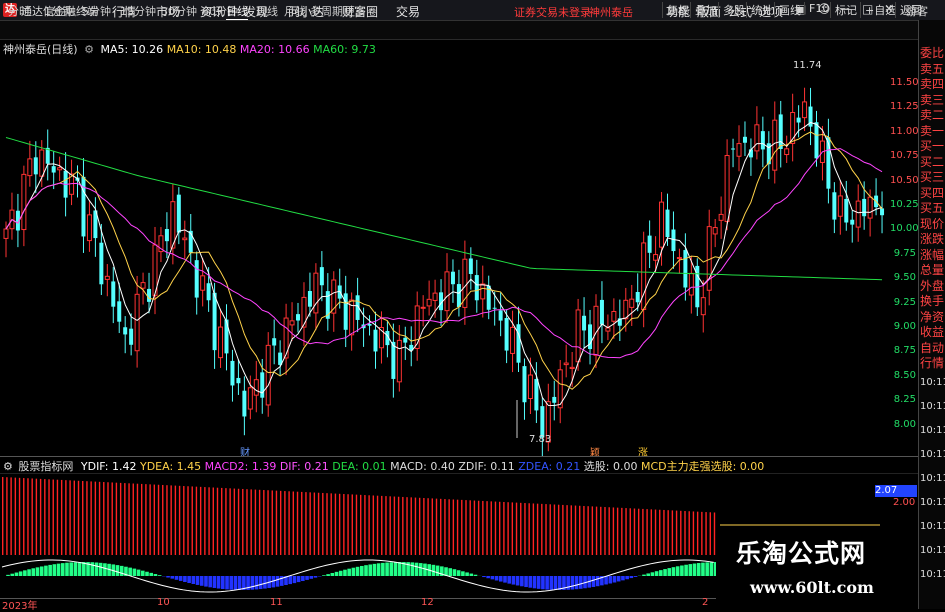 Image resolution: width=945 pixels, height=612 pixels. I want to click on tool-f10: F10, so click(816, 8).